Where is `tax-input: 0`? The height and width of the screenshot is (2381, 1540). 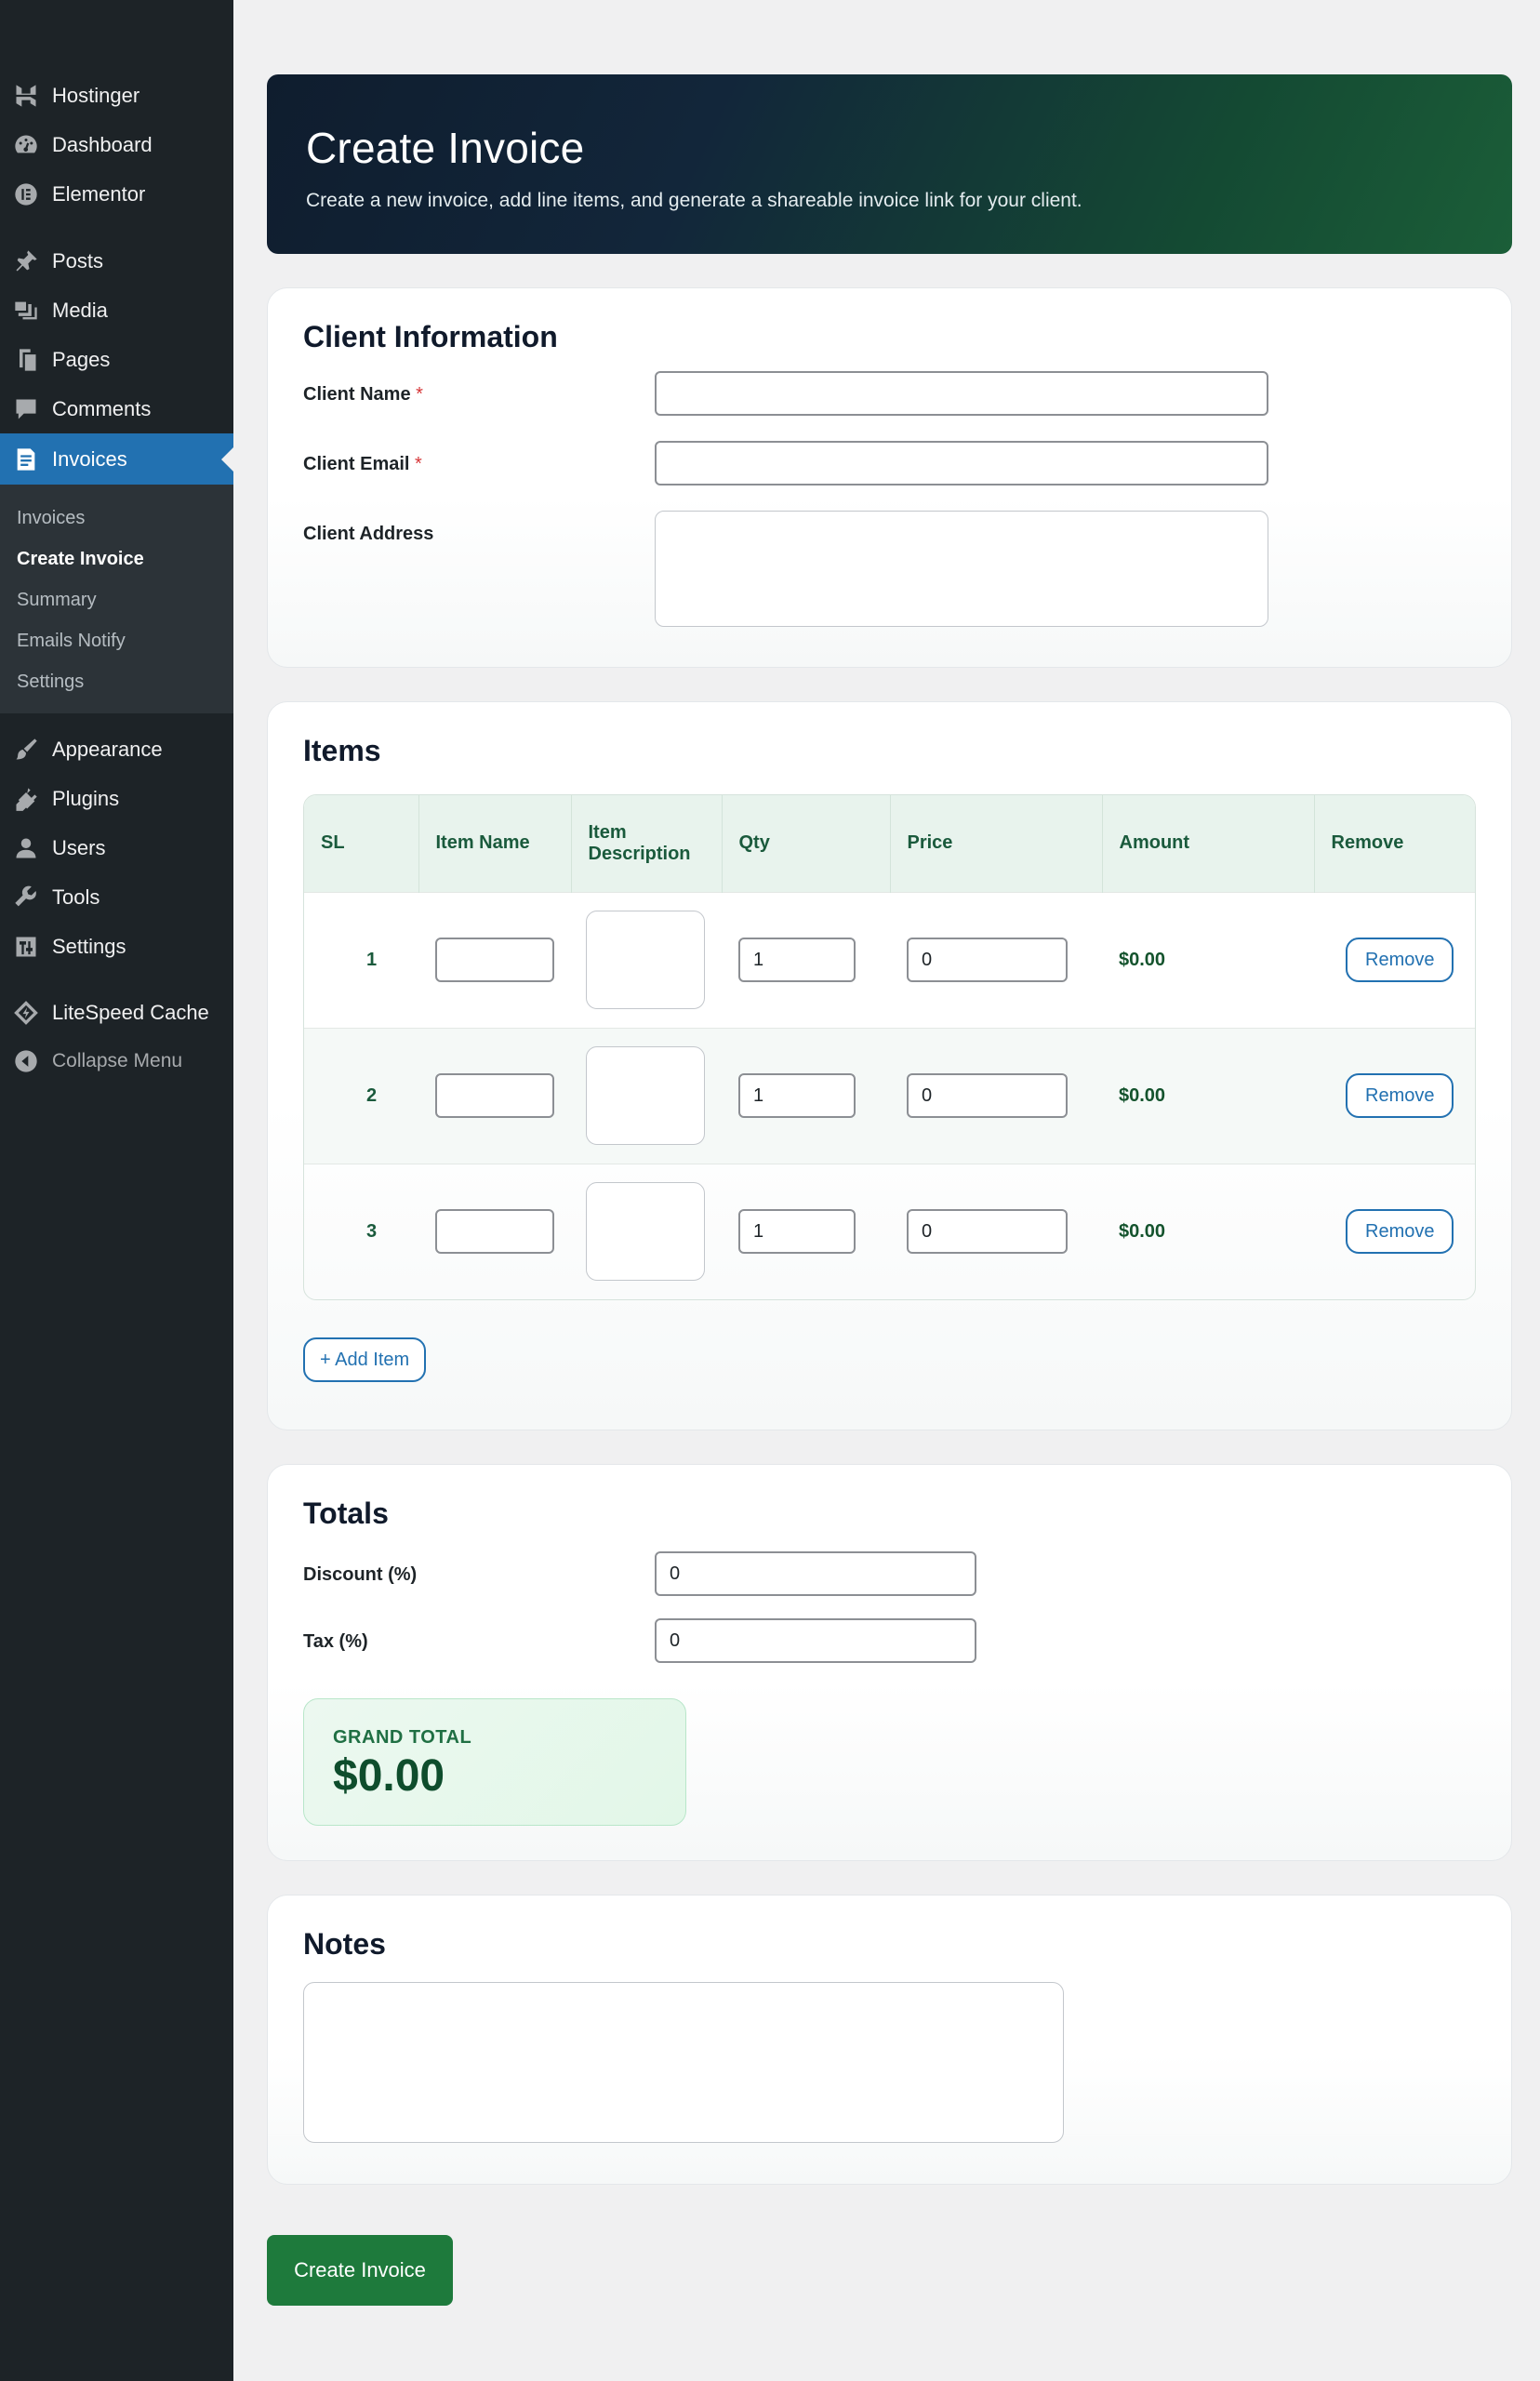
tax-input: 0 is located at coordinates (815, 1640).